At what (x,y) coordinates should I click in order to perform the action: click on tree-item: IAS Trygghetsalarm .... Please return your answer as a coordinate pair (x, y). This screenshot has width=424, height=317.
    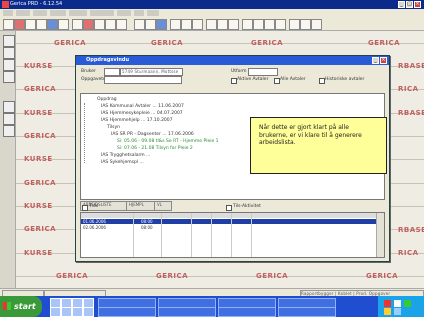
    Looking at the image, I should click on (125, 155).